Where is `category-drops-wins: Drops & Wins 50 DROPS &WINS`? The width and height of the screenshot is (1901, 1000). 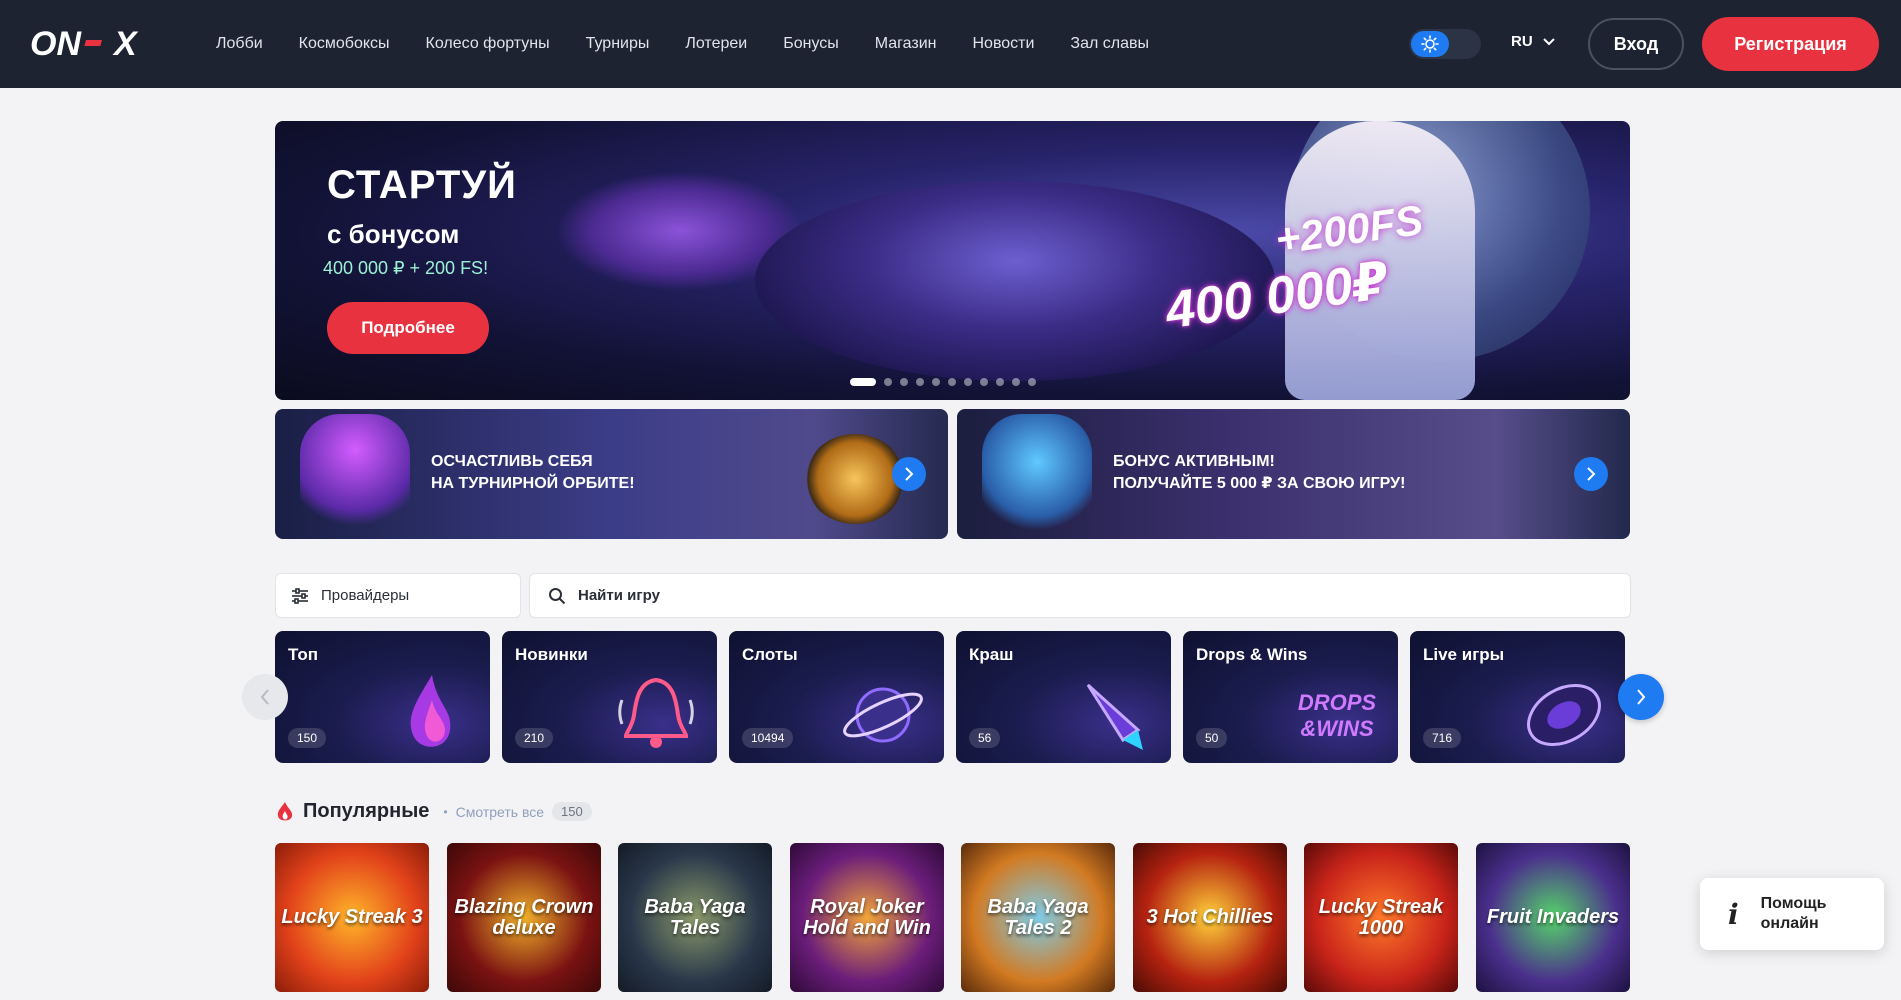 category-drops-wins: Drops & Wins 50 DROPS &WINS is located at coordinates (1290, 697).